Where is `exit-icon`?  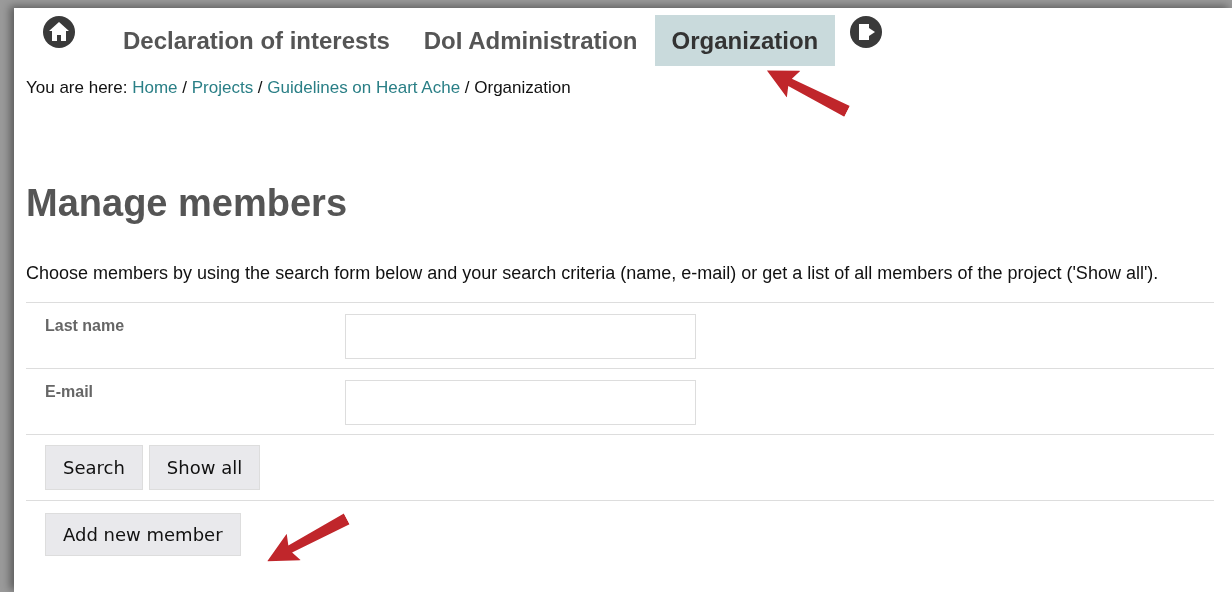 exit-icon is located at coordinates (866, 32).